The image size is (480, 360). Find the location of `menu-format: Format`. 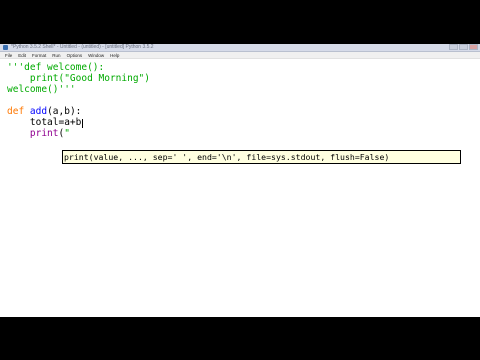

menu-format: Format is located at coordinates (39, 55).